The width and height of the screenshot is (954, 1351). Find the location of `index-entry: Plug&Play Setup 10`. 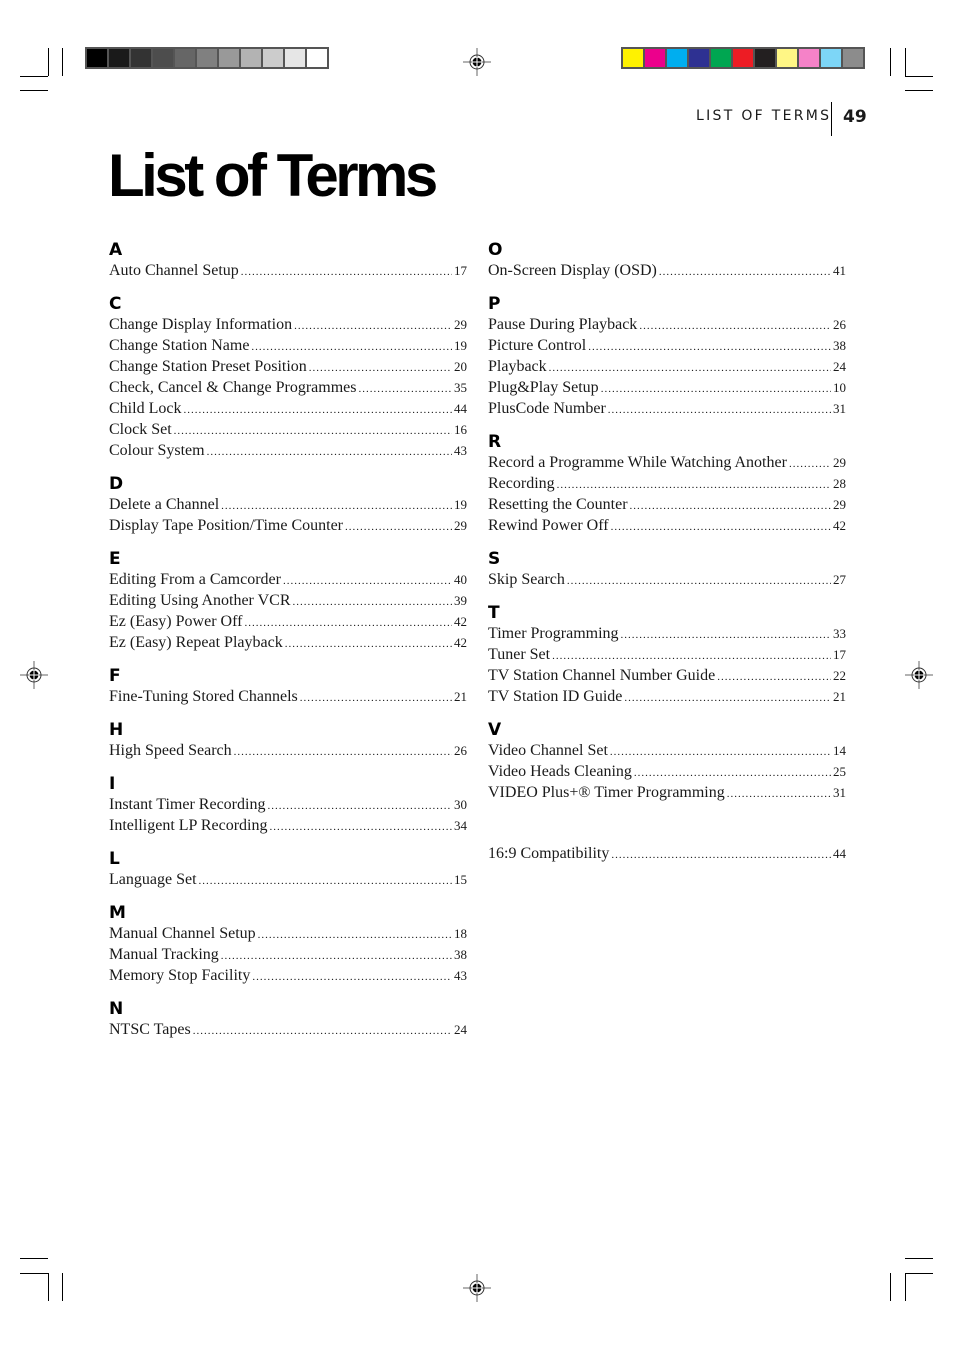

index-entry: Plug&Play Setup 10 is located at coordinates (667, 388).